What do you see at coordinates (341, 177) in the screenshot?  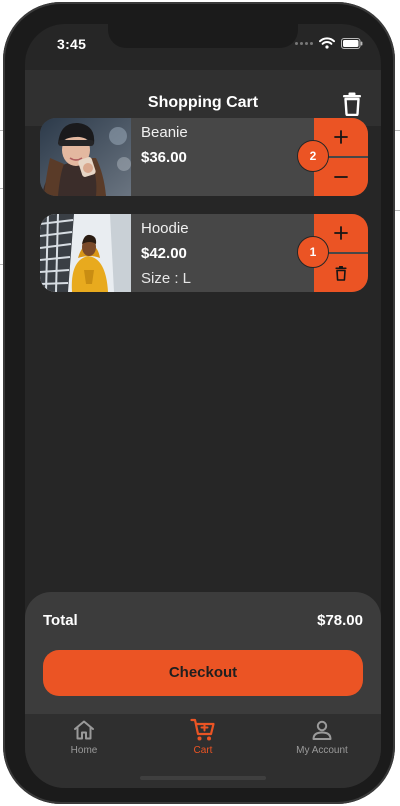 I see `minus-icon` at bounding box center [341, 177].